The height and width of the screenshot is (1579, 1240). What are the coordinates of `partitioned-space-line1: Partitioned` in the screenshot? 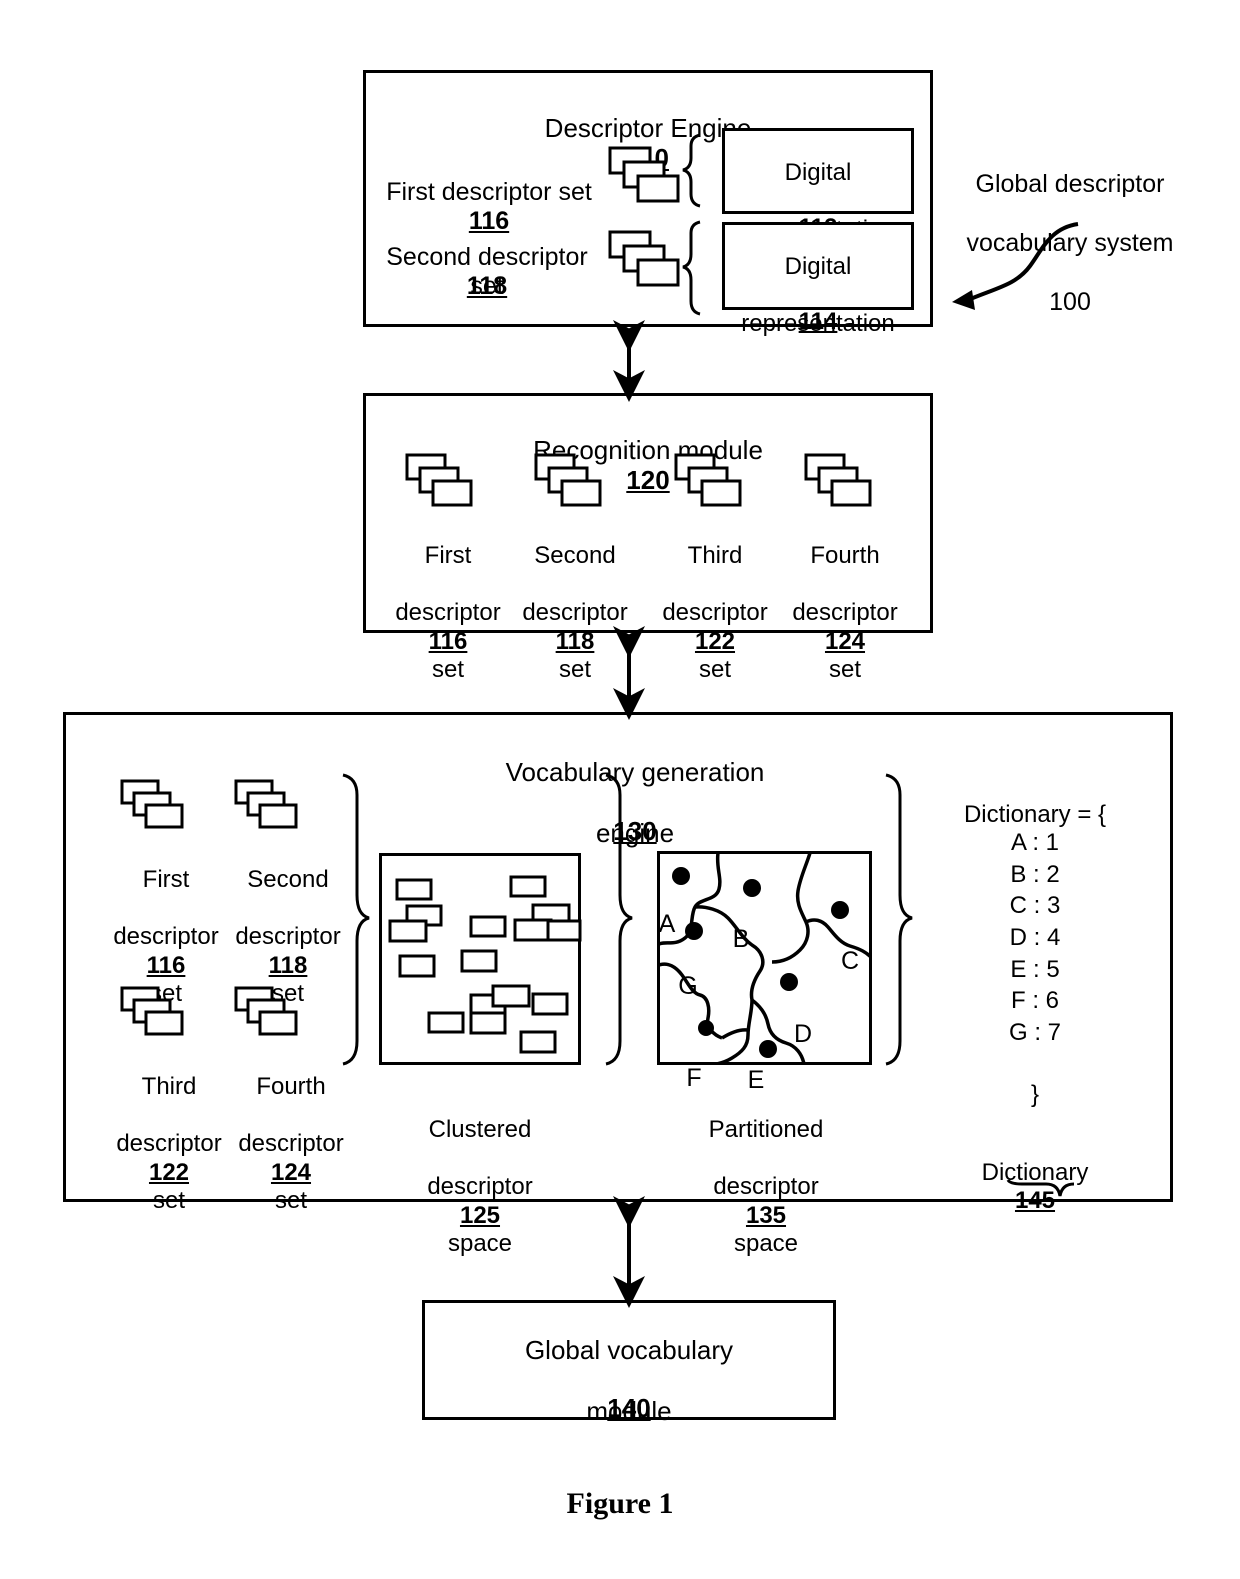 It's located at (766, 1130).